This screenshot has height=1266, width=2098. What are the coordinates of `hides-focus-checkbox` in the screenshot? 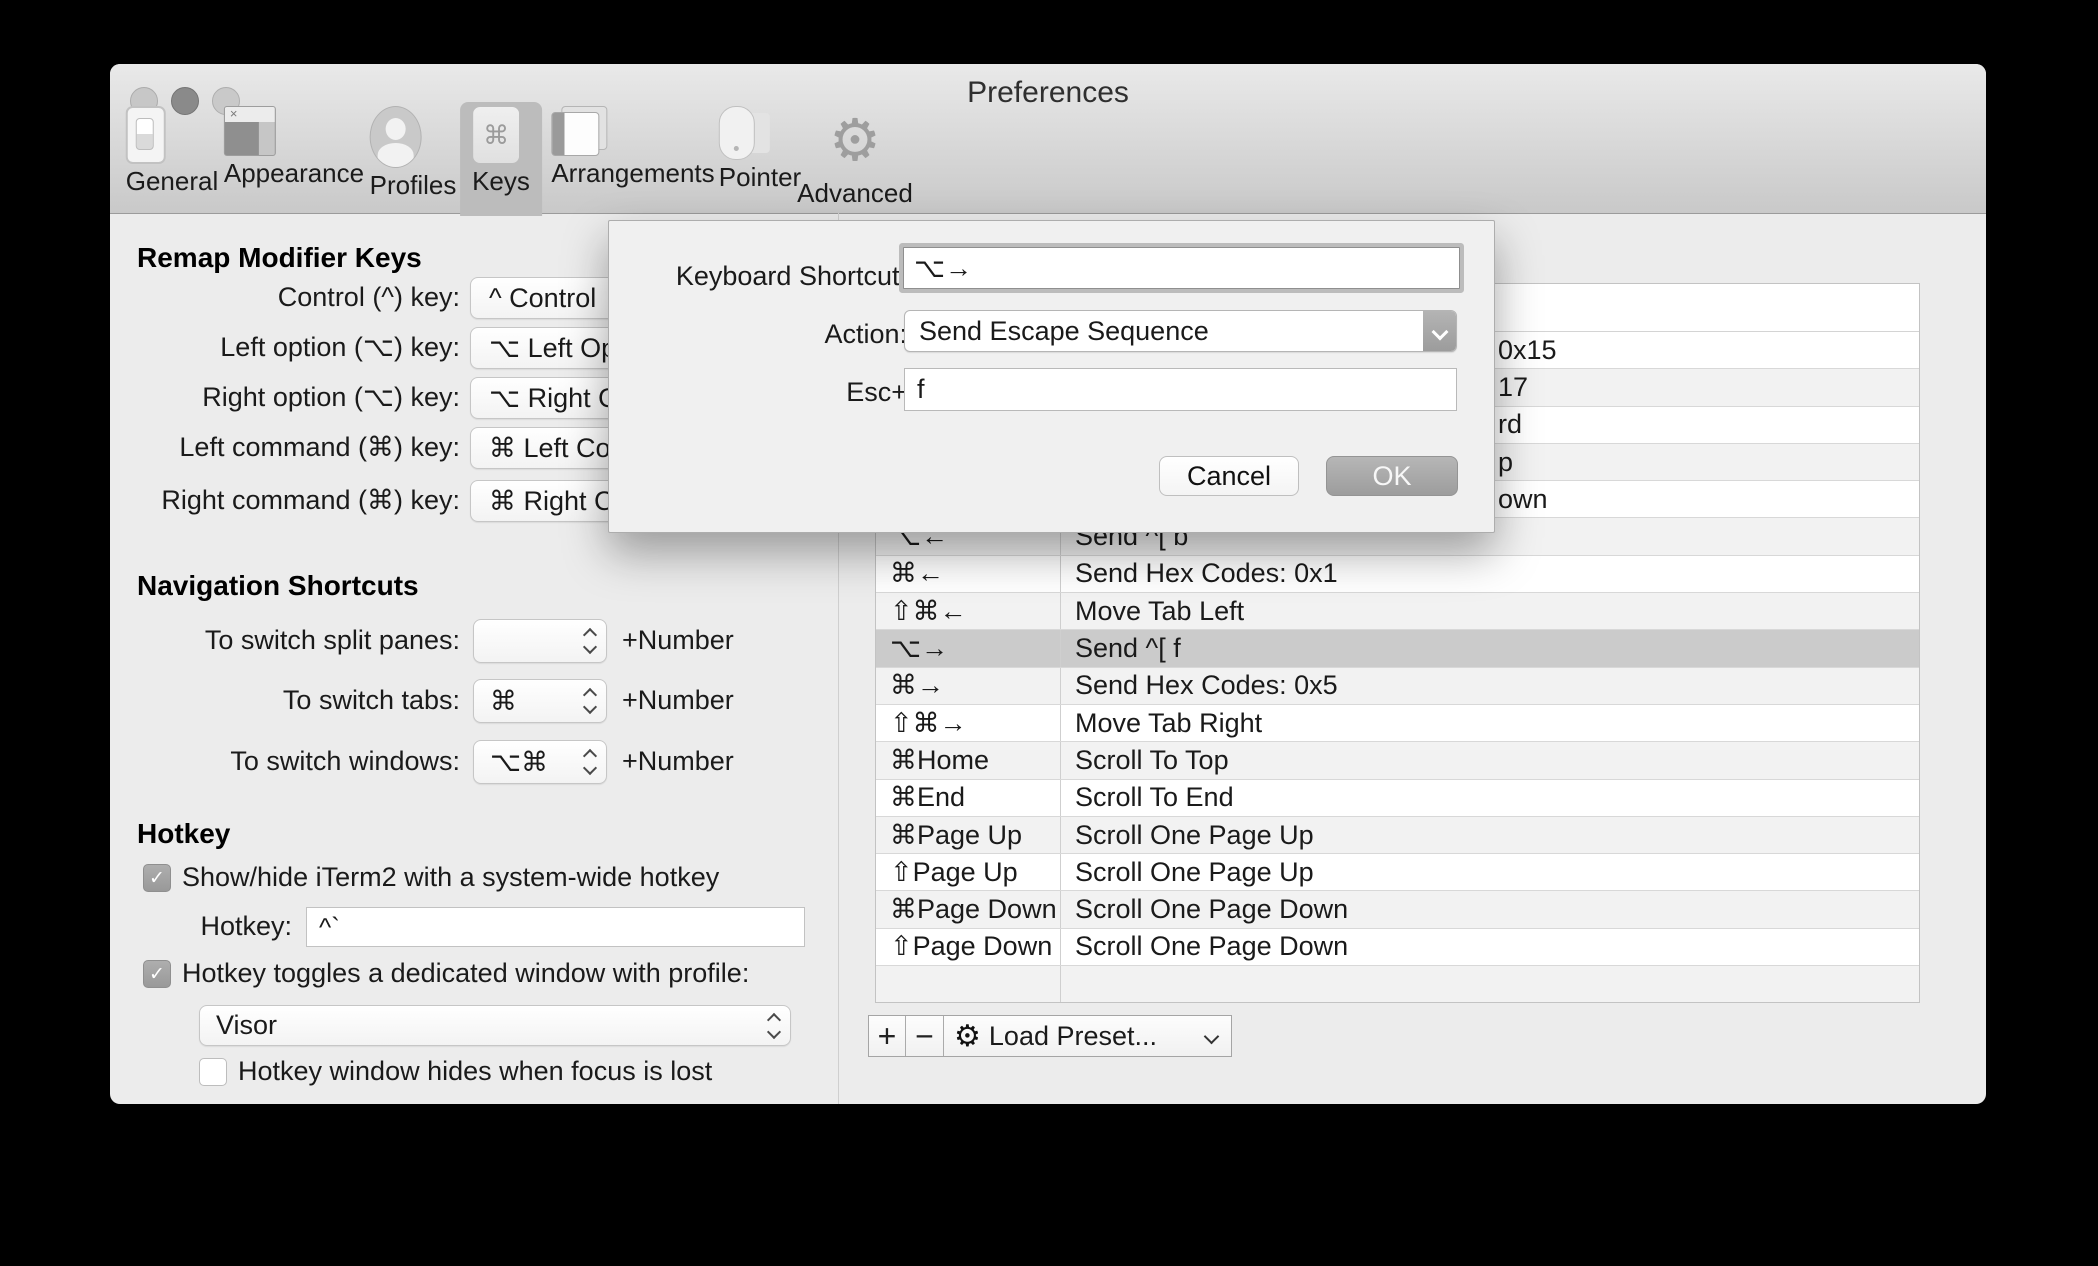 It's located at (213, 1072).